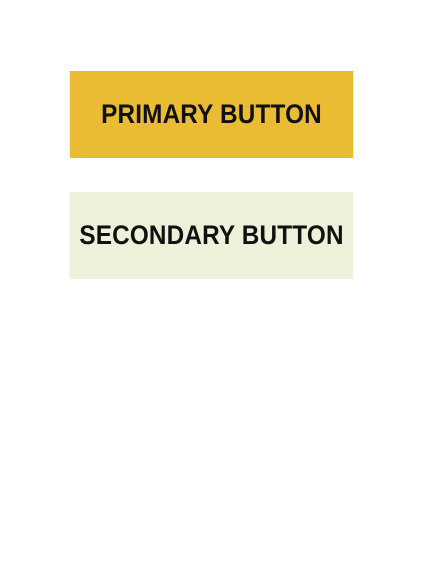 The image size is (423, 582). I want to click on primary-button: PRIMARY BUTTON, so click(211, 114).